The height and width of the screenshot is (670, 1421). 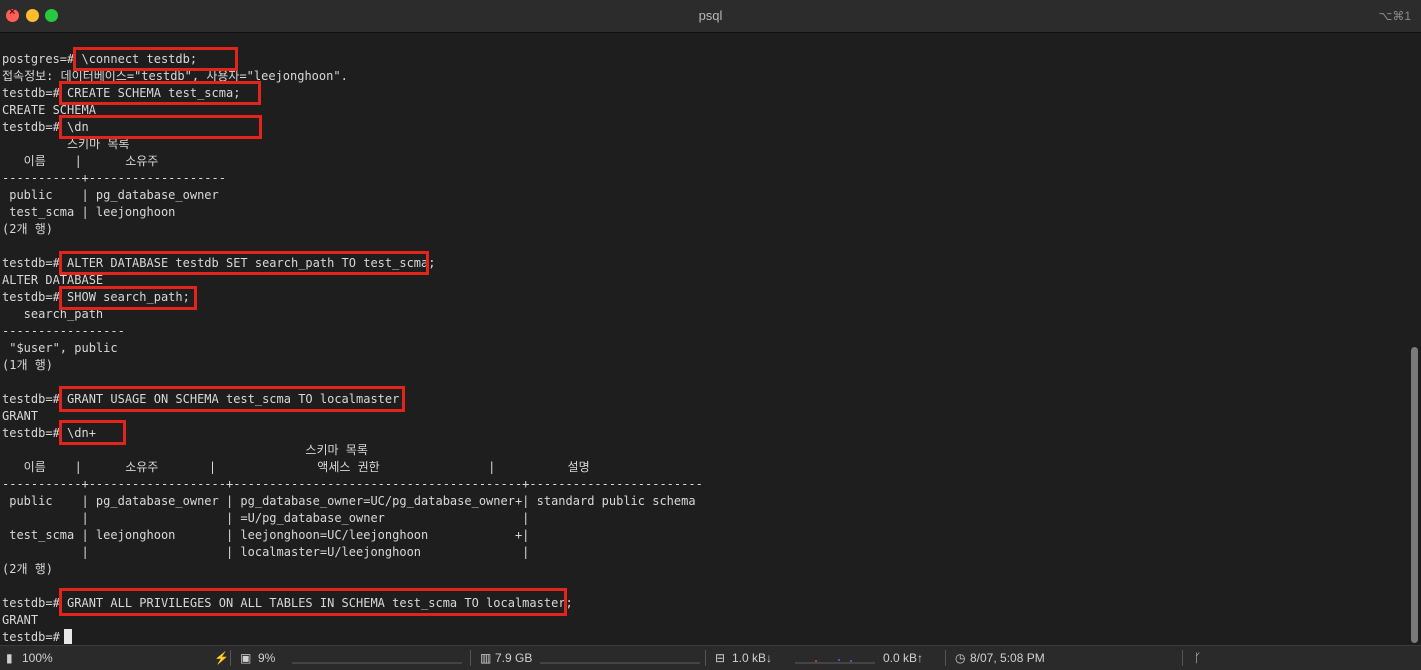 What do you see at coordinates (266, 552) in the screenshot?
I see `terminal-line: | | localmaster=U/leejonghoon |` at bounding box center [266, 552].